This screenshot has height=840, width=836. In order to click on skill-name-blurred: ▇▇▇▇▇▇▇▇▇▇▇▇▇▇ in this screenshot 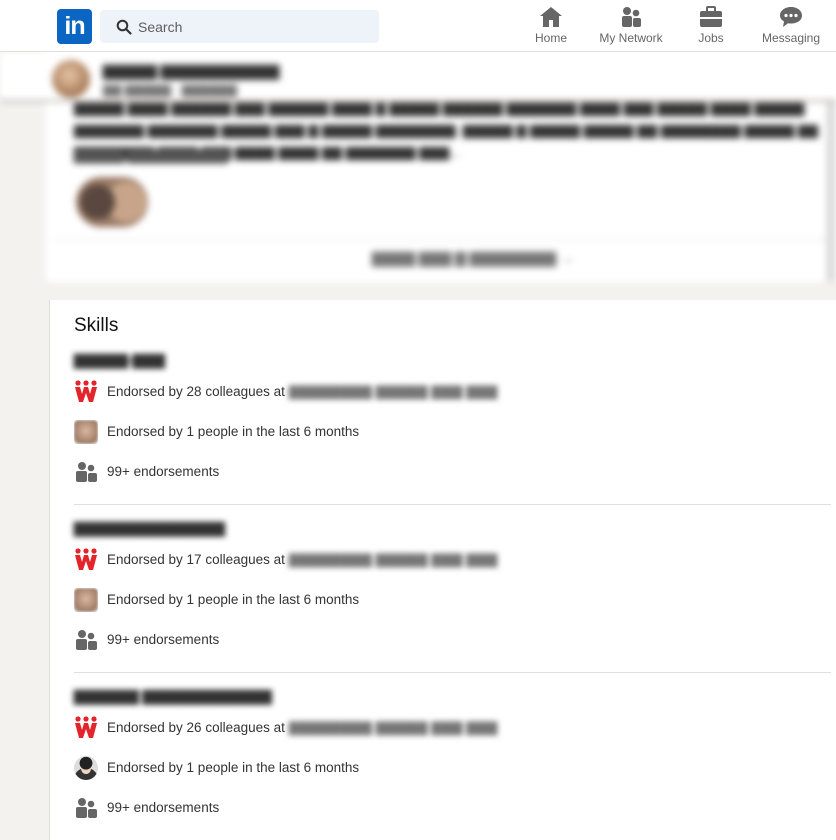, I will do `click(149, 528)`.